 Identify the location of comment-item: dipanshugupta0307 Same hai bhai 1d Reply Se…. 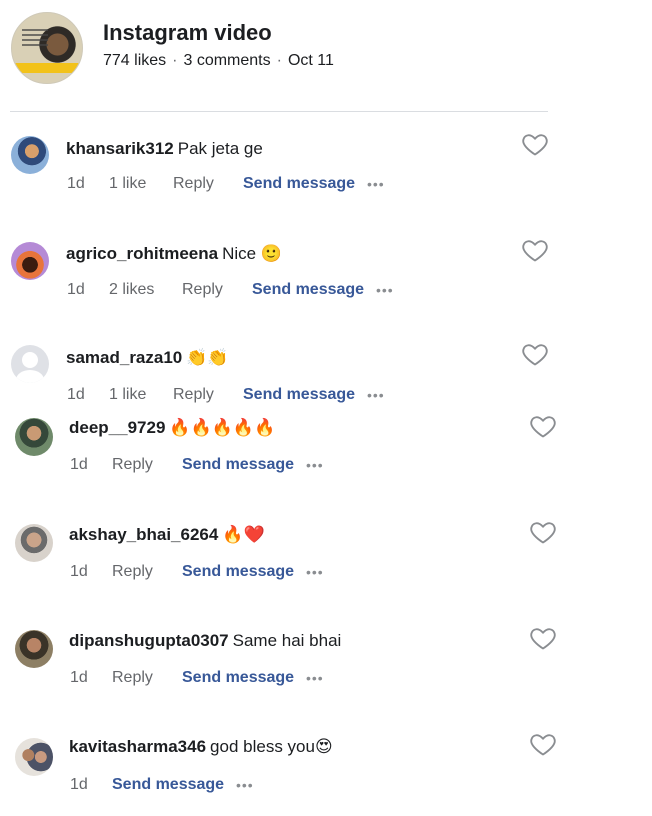
(300, 665).